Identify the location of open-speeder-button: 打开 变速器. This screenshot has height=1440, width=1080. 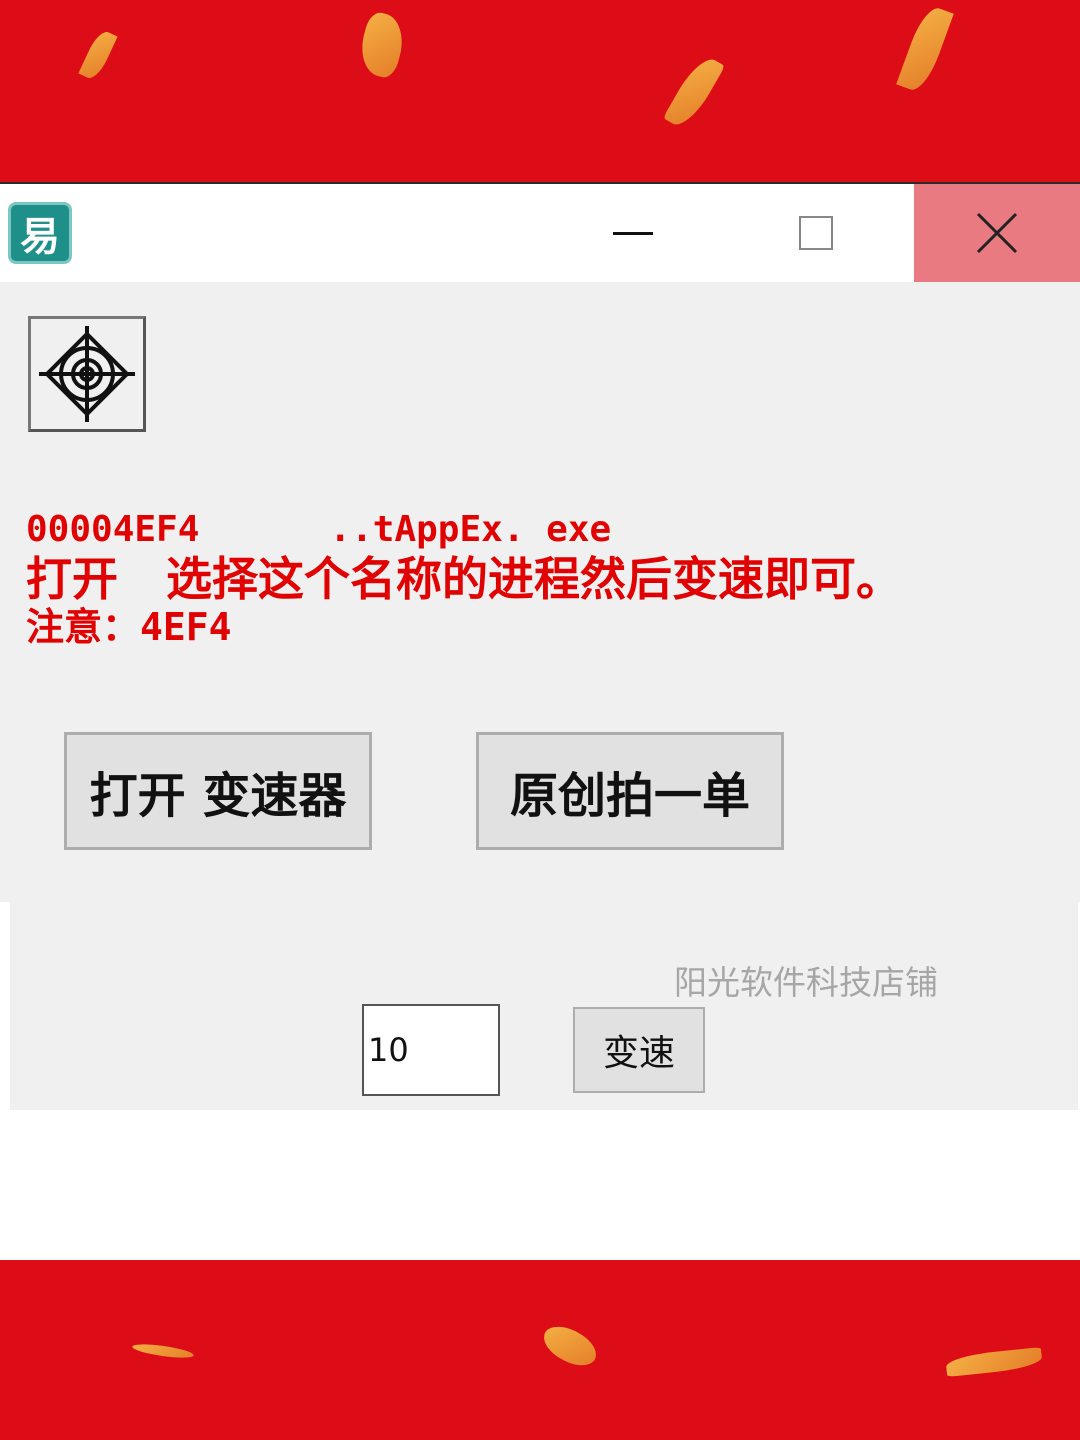
(218, 791).